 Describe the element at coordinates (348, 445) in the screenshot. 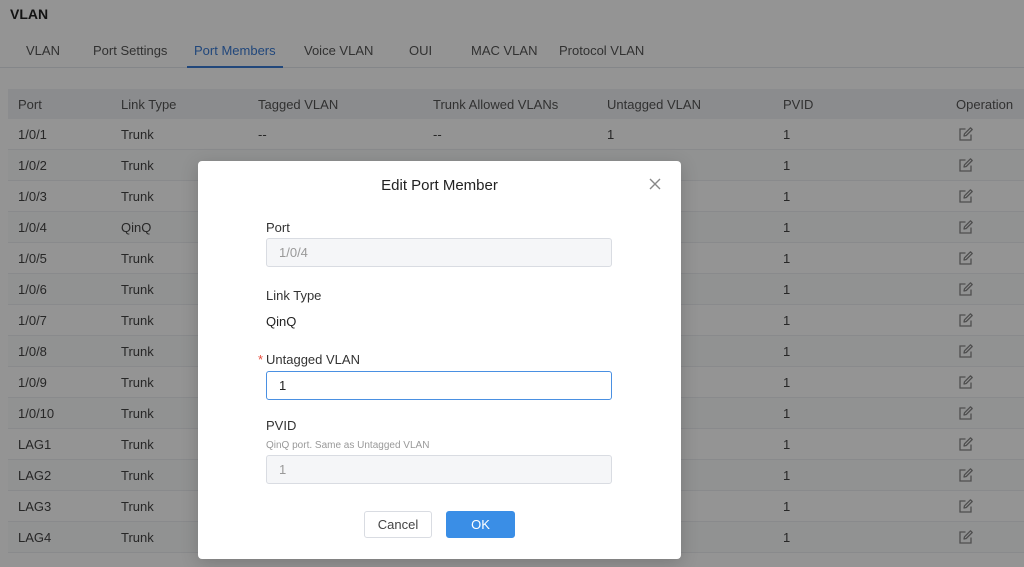

I see `pvid-hint: QinQ port. Same as Untagged VLAN` at that location.